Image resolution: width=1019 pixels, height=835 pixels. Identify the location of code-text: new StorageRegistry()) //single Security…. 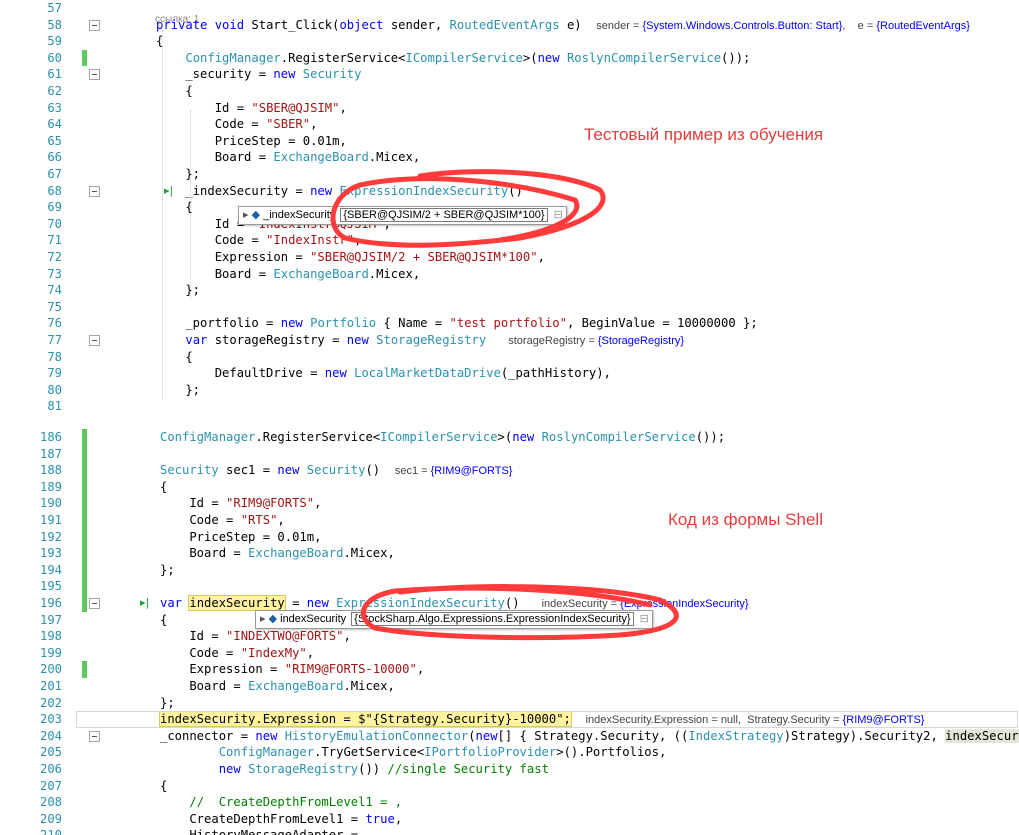
(354, 769).